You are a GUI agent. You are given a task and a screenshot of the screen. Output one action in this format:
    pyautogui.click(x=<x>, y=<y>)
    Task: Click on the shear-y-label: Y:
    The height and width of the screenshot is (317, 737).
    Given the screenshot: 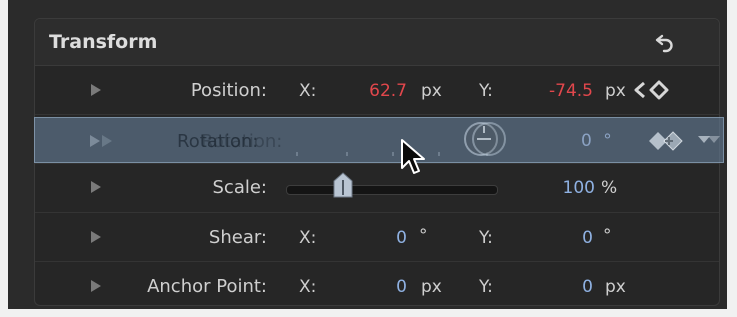 What is the action you would take?
    pyautogui.click(x=486, y=238)
    